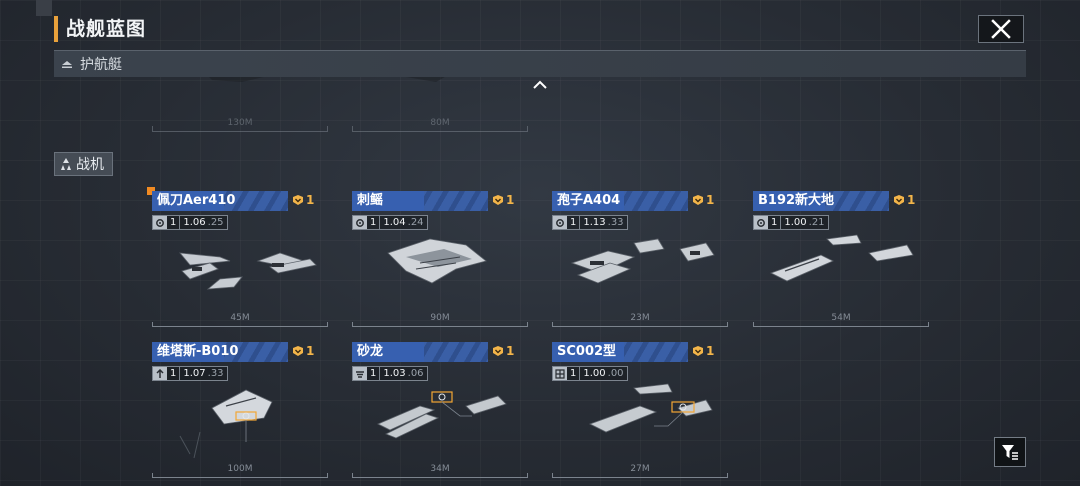 This screenshot has width=1080, height=486. What do you see at coordinates (67, 64) in the screenshot?
I see `escort-ship-icon` at bounding box center [67, 64].